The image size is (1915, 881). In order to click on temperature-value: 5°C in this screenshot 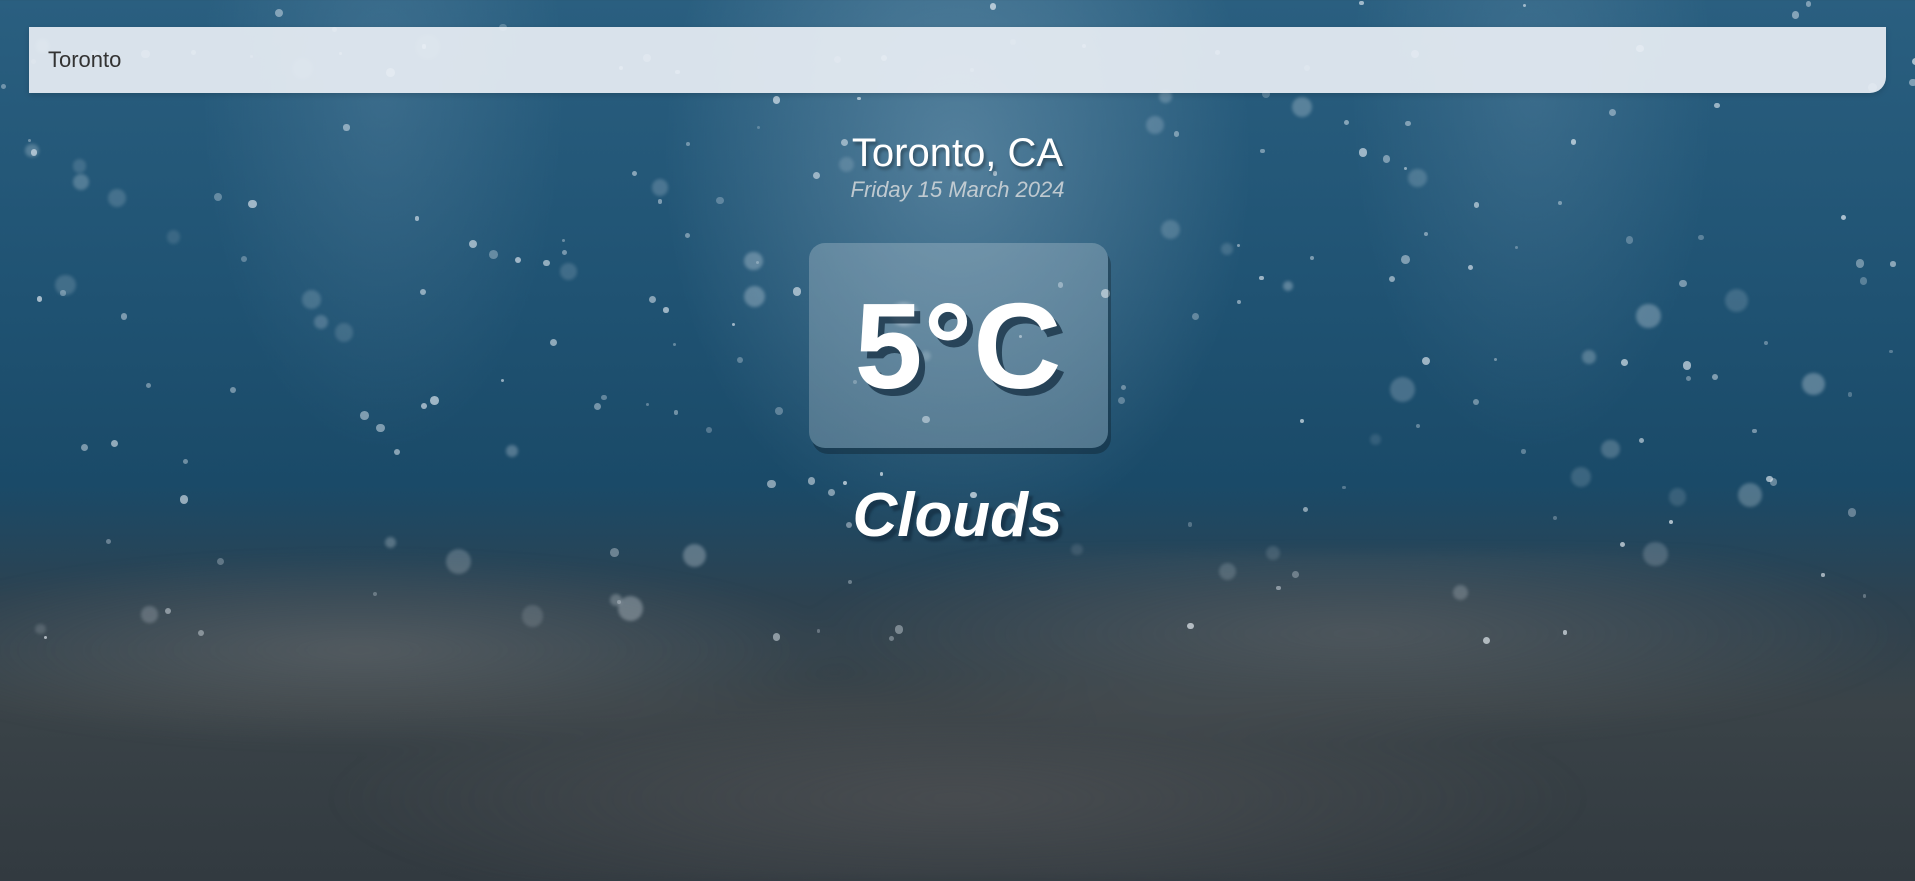, I will do `click(958, 345)`.